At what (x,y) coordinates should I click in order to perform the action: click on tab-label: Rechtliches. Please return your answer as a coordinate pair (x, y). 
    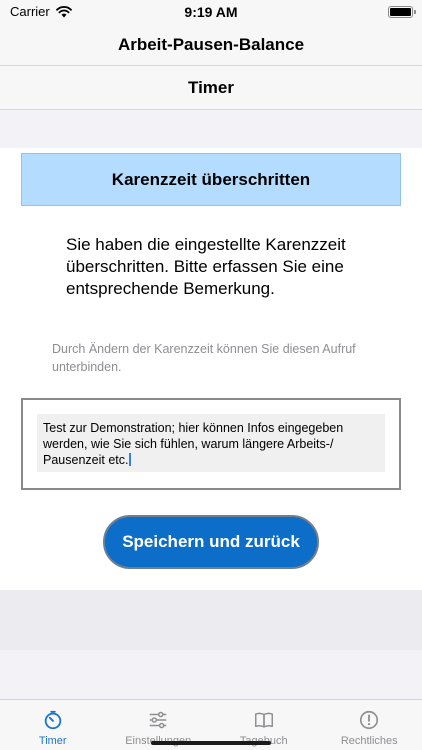
    Looking at the image, I should click on (369, 741).